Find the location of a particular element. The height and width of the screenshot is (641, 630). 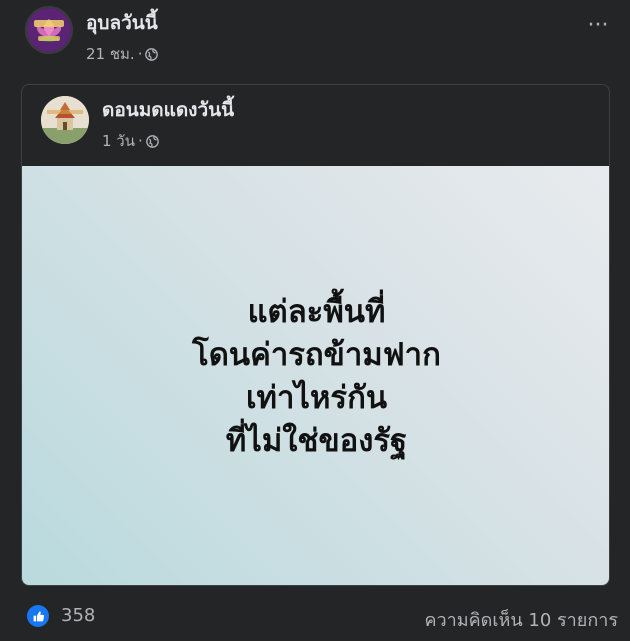

shared-page-name: ดอนมดแดงวันนี้ is located at coordinates (168, 110).